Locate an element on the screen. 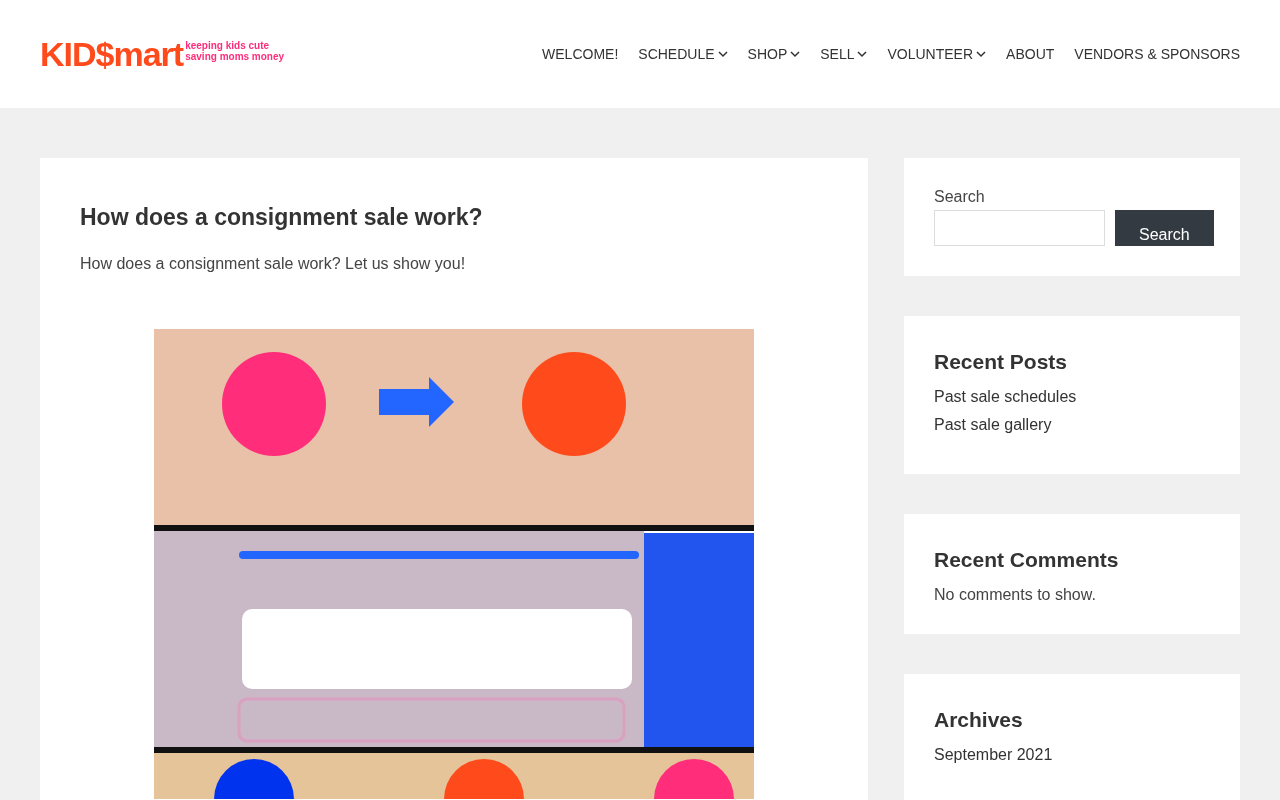 The image size is (1280, 800). search-label: Search is located at coordinates (960, 197).